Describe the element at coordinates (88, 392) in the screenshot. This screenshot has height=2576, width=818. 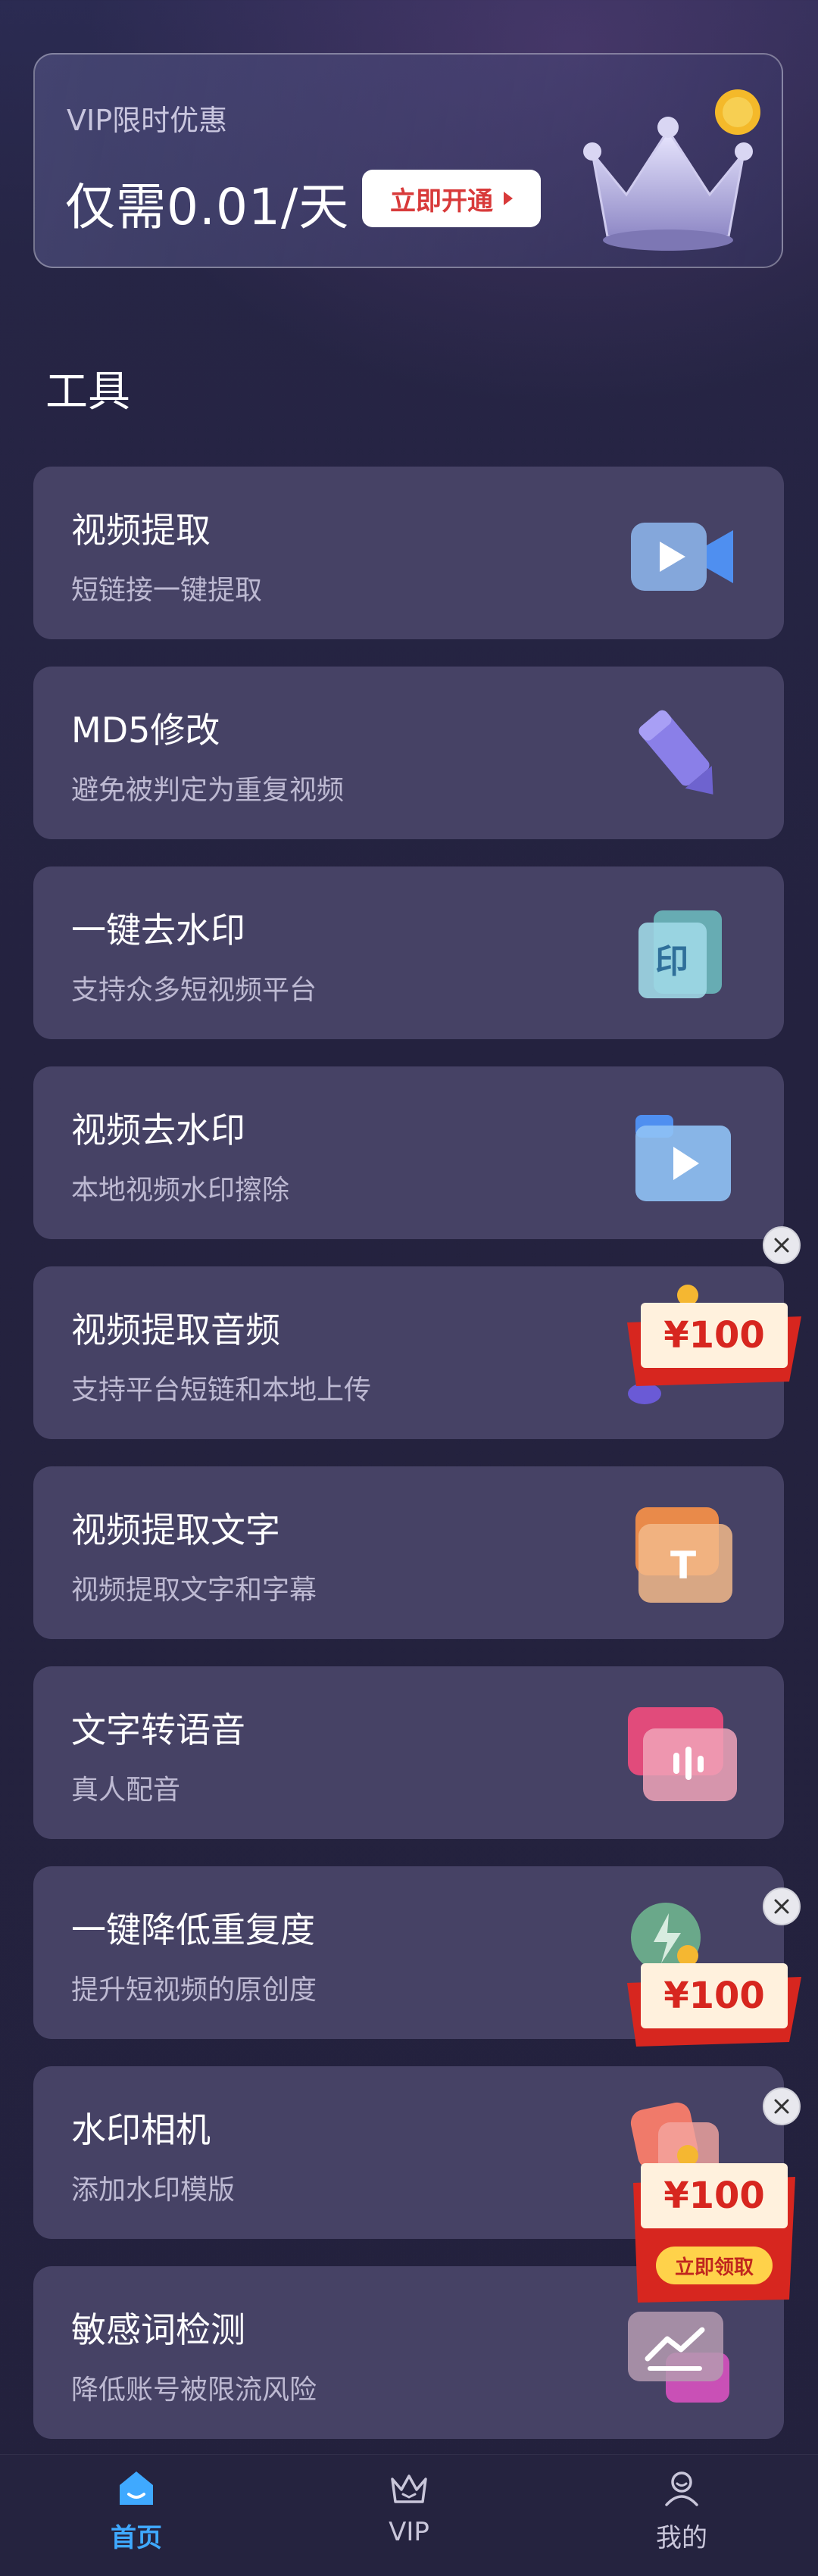
I see `section-title-tools: 工具` at that location.